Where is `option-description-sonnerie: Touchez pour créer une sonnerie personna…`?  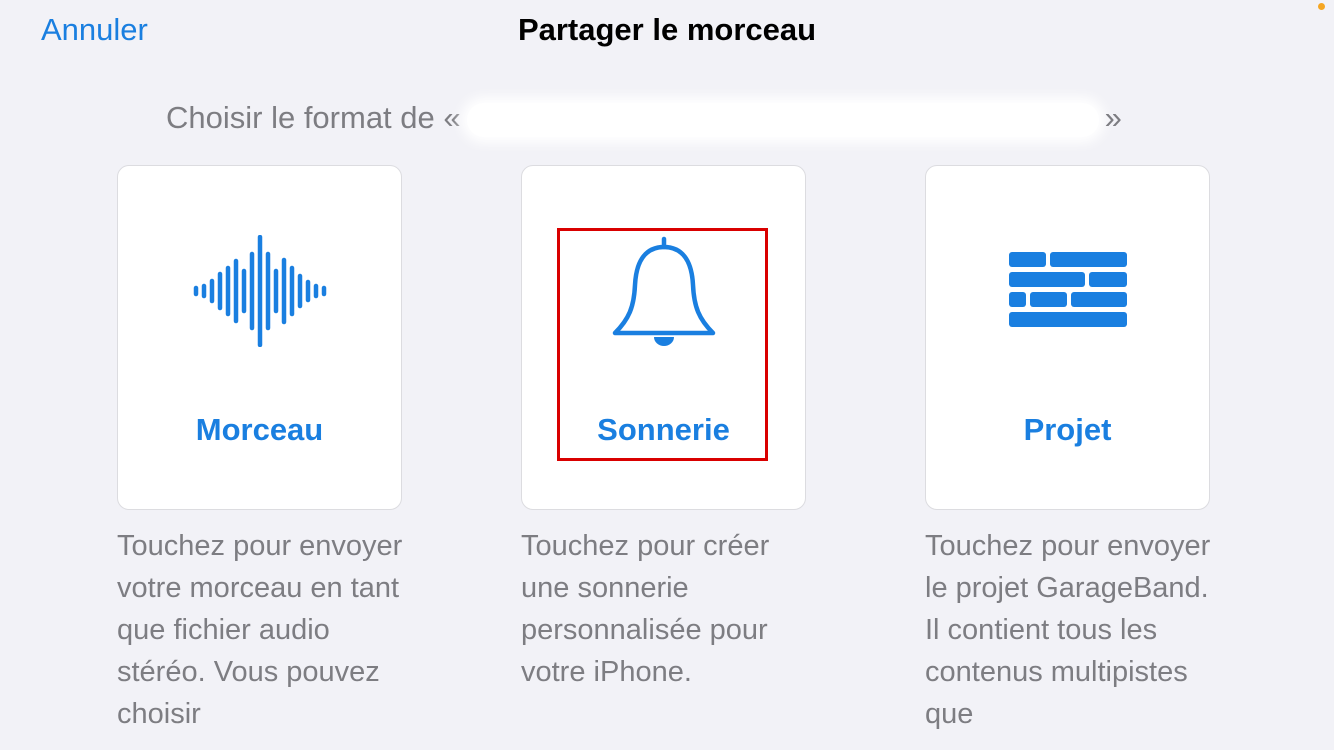 option-description-sonnerie: Touchez pour créer une sonnerie personna… is located at coordinates (645, 609).